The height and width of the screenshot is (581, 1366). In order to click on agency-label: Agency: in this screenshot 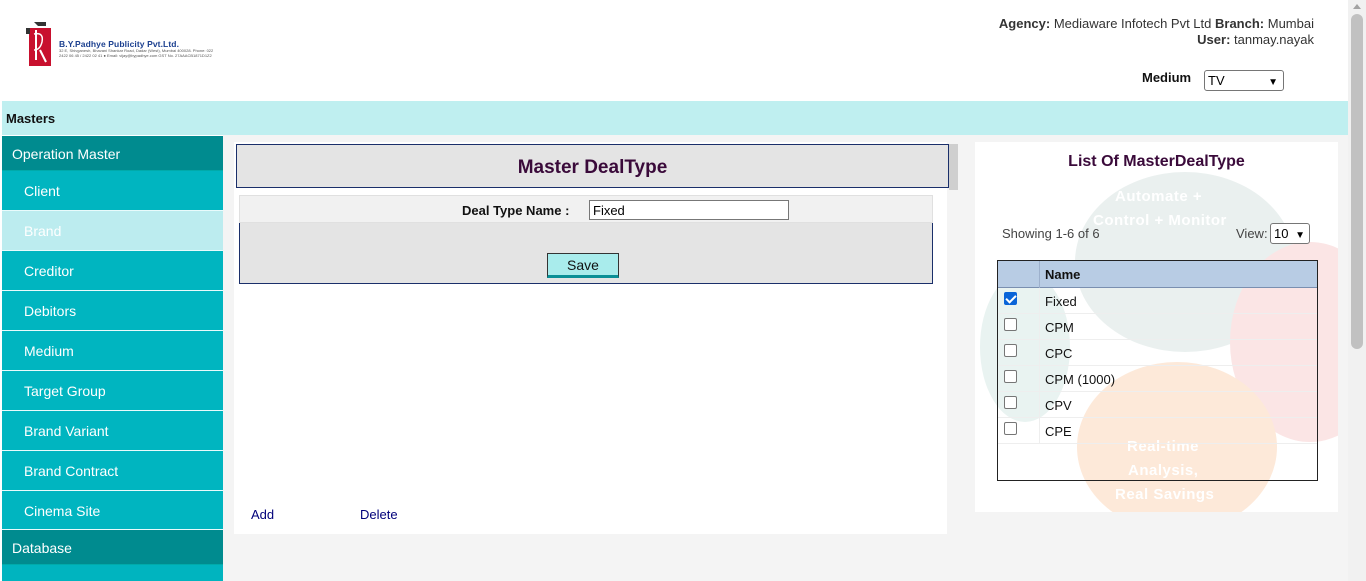, I will do `click(1024, 23)`.